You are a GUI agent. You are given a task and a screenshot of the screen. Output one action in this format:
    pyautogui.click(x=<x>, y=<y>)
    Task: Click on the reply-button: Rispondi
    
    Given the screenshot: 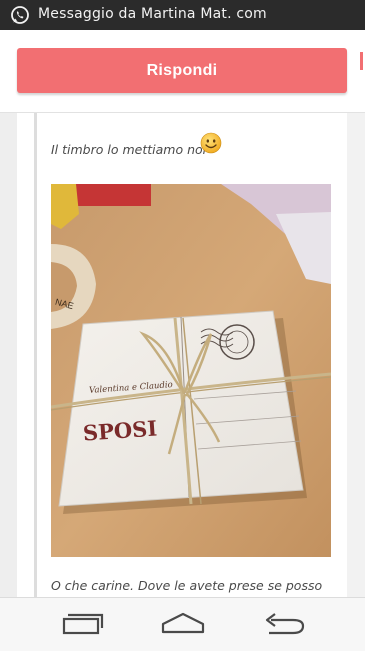 What is the action you would take?
    pyautogui.click(x=182, y=70)
    